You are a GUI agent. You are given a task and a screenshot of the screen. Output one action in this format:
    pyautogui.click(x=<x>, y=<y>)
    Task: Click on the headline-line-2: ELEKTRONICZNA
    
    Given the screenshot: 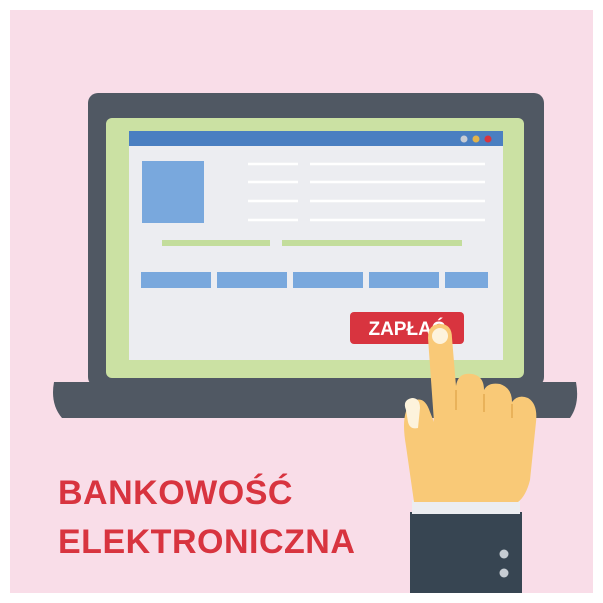 What is the action you would take?
    pyautogui.click(x=207, y=542)
    